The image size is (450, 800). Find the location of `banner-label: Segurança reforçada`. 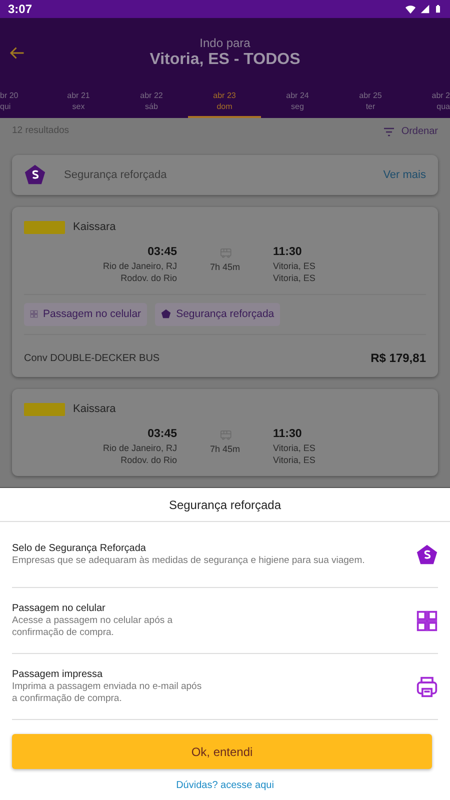

banner-label: Segurança reforçada is located at coordinates (116, 175).